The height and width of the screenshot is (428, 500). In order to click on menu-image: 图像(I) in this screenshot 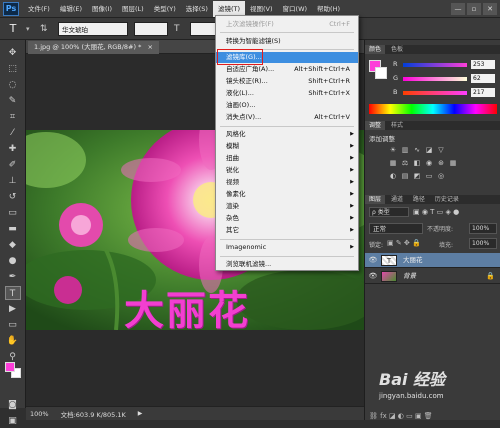, I will do `click(102, 9)`.